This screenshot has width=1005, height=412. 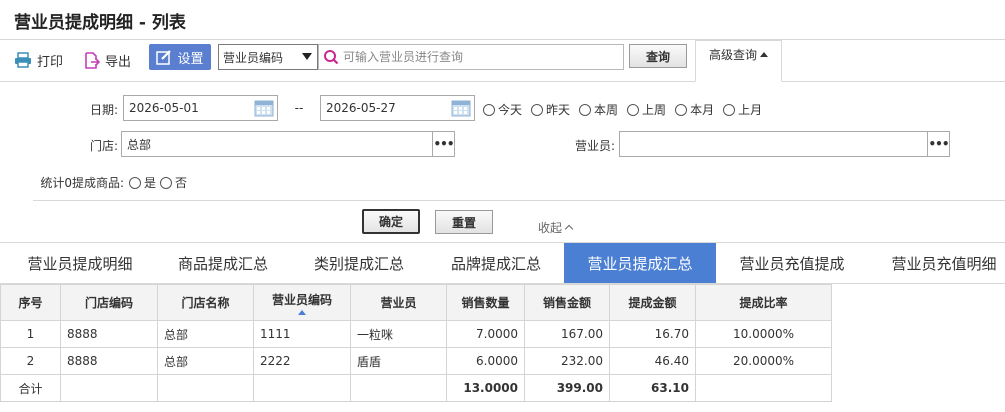 I want to click on store-value: 总部, so click(x=139, y=144).